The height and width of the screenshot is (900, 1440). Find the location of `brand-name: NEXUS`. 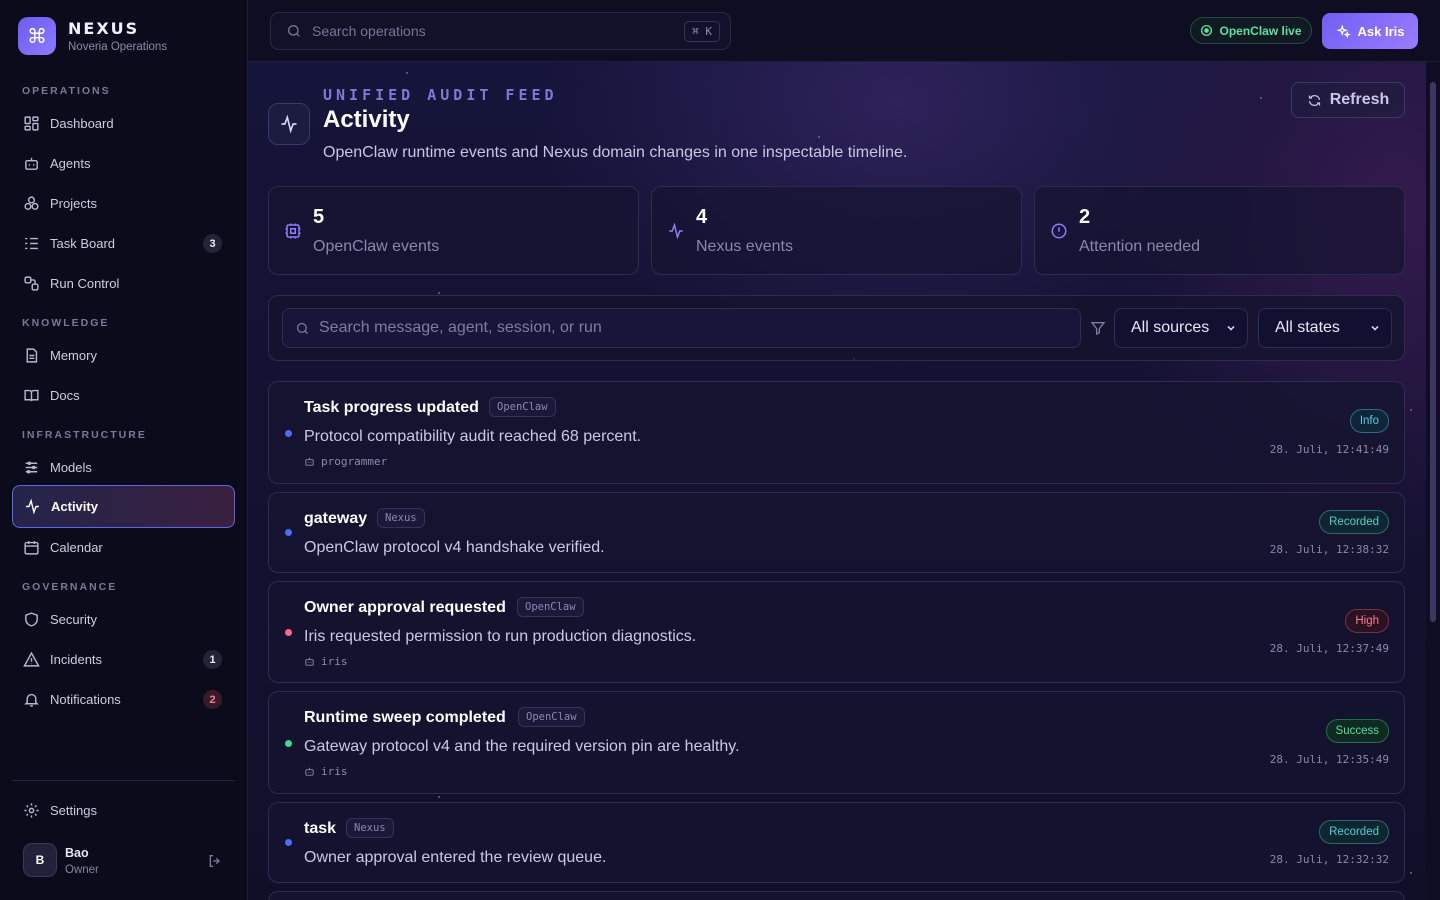

brand-name: NEXUS is located at coordinates (104, 28).